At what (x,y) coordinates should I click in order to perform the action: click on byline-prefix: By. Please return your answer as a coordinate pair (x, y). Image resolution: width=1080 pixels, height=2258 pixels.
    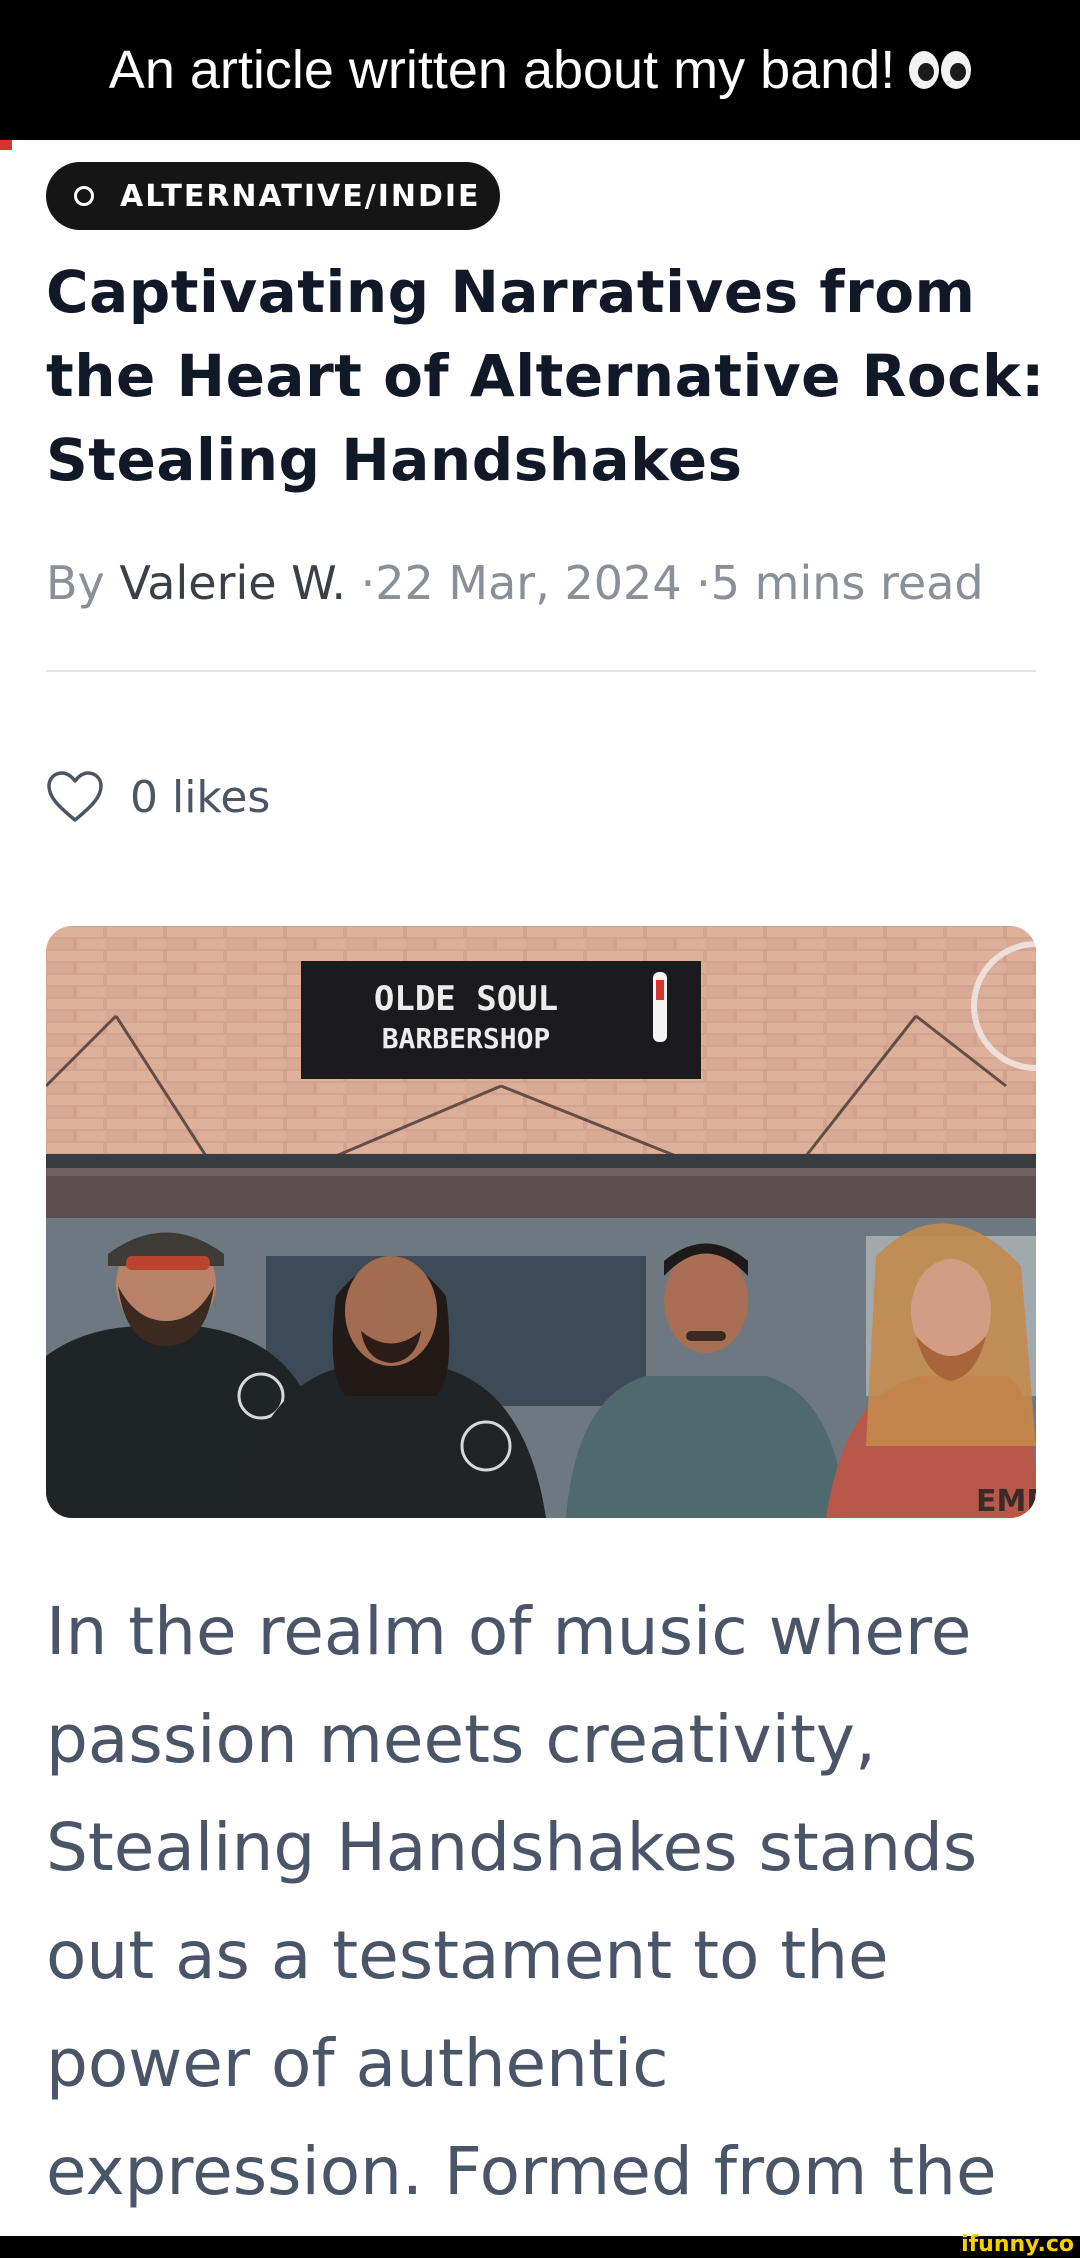
    Looking at the image, I should click on (75, 583).